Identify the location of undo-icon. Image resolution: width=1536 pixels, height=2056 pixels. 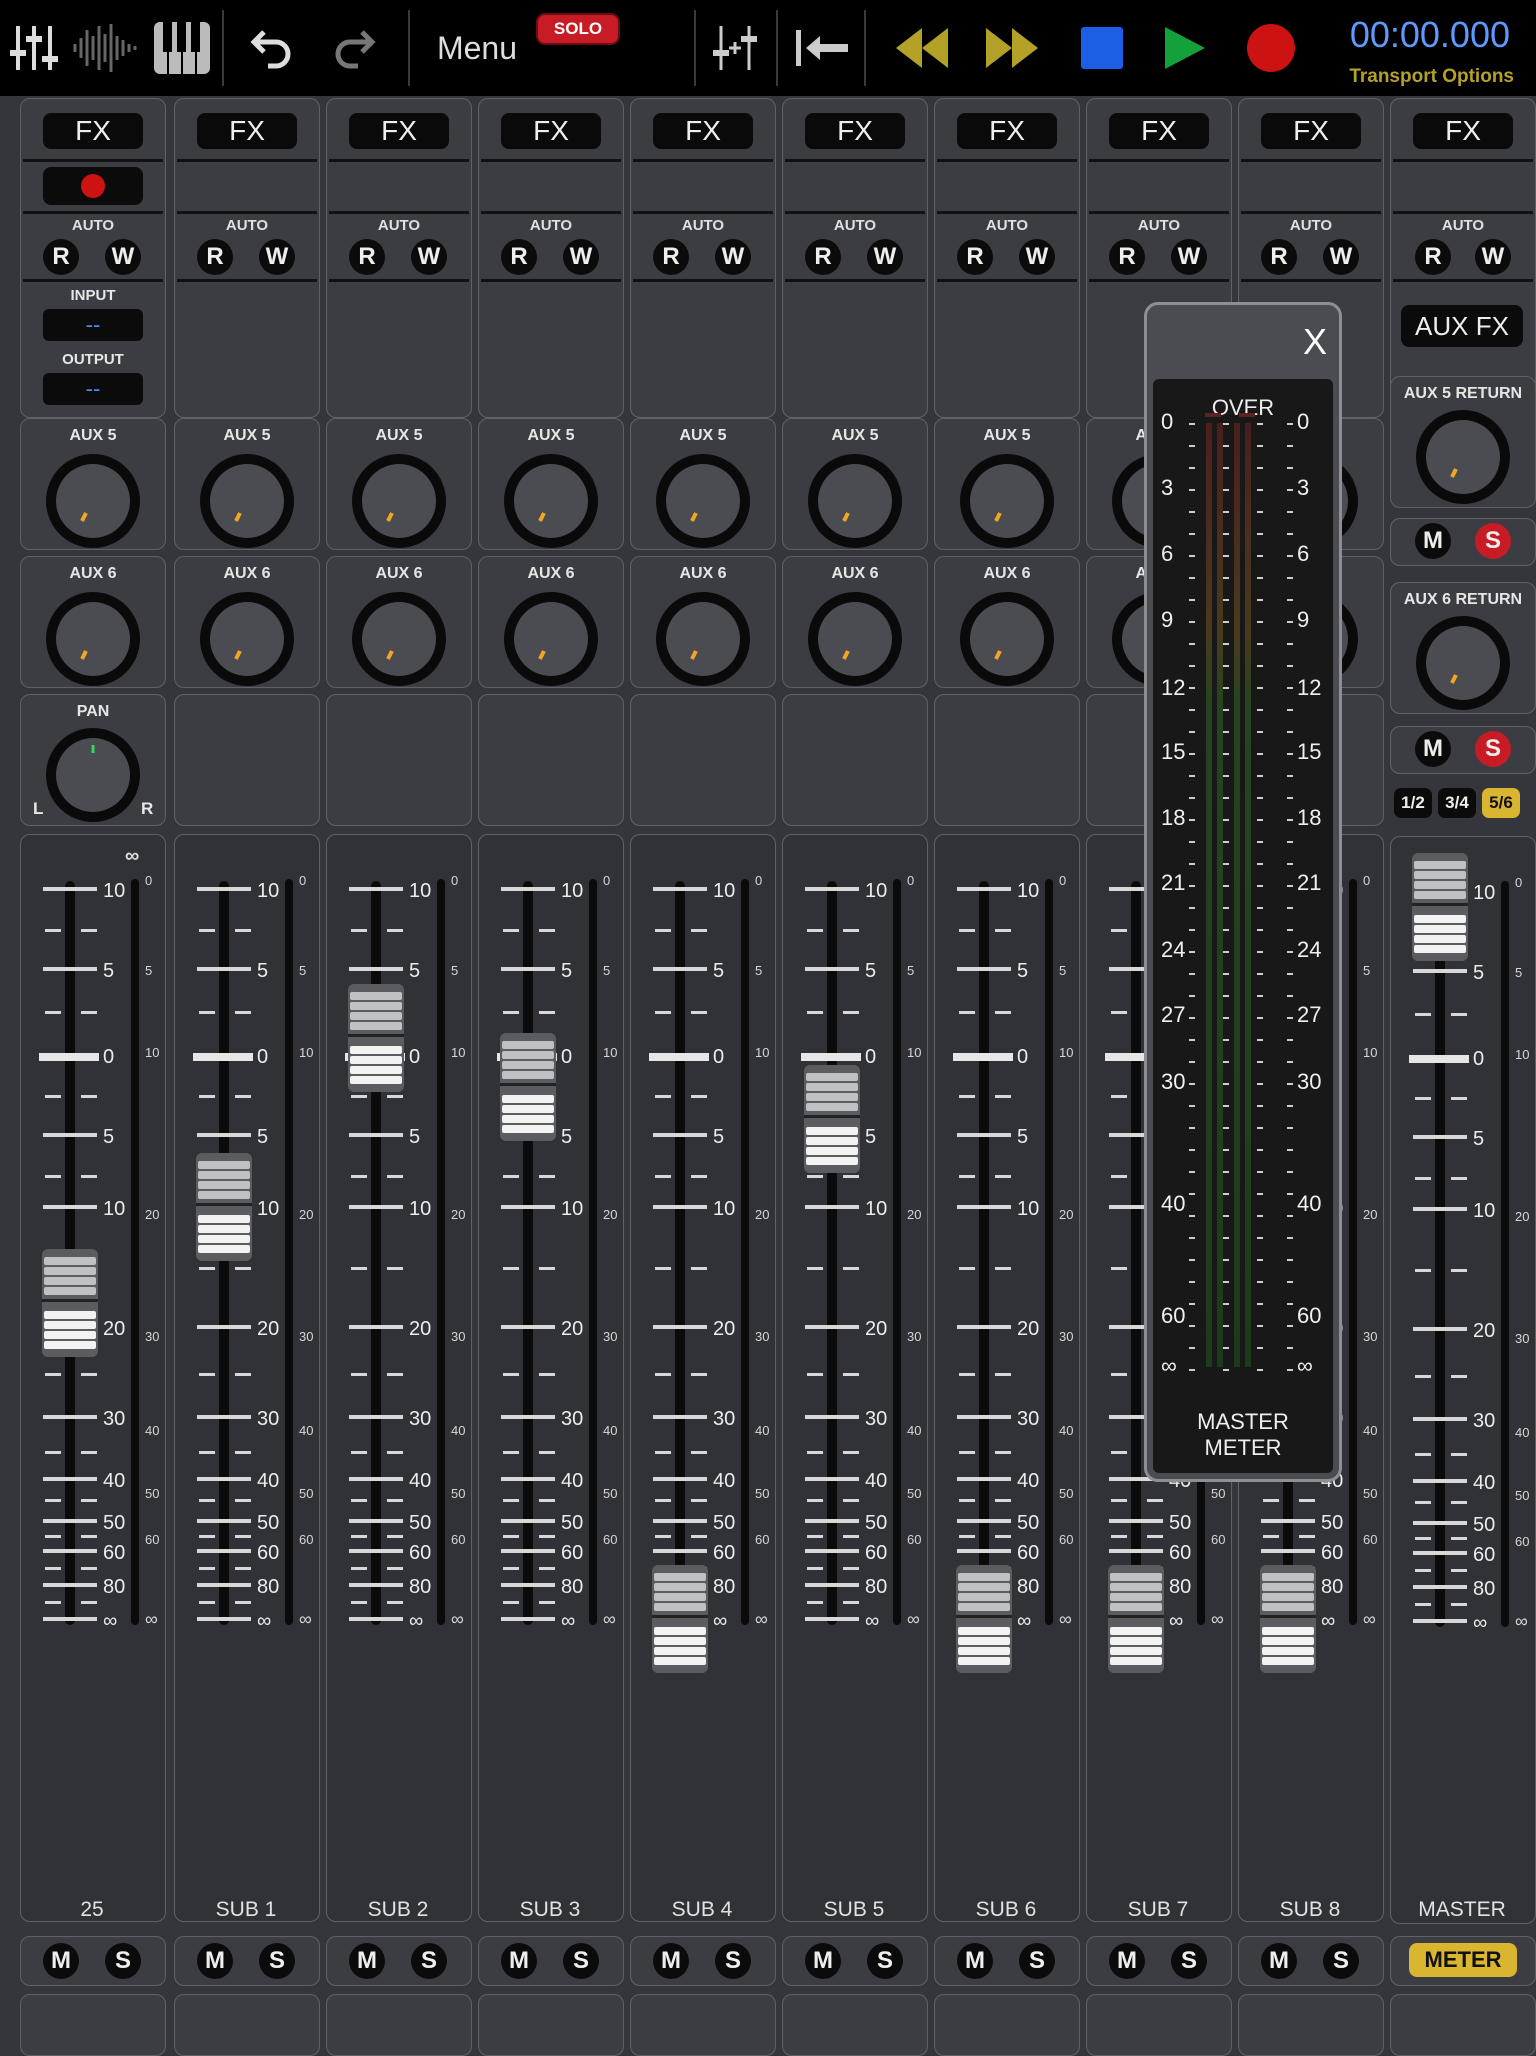
(270, 48).